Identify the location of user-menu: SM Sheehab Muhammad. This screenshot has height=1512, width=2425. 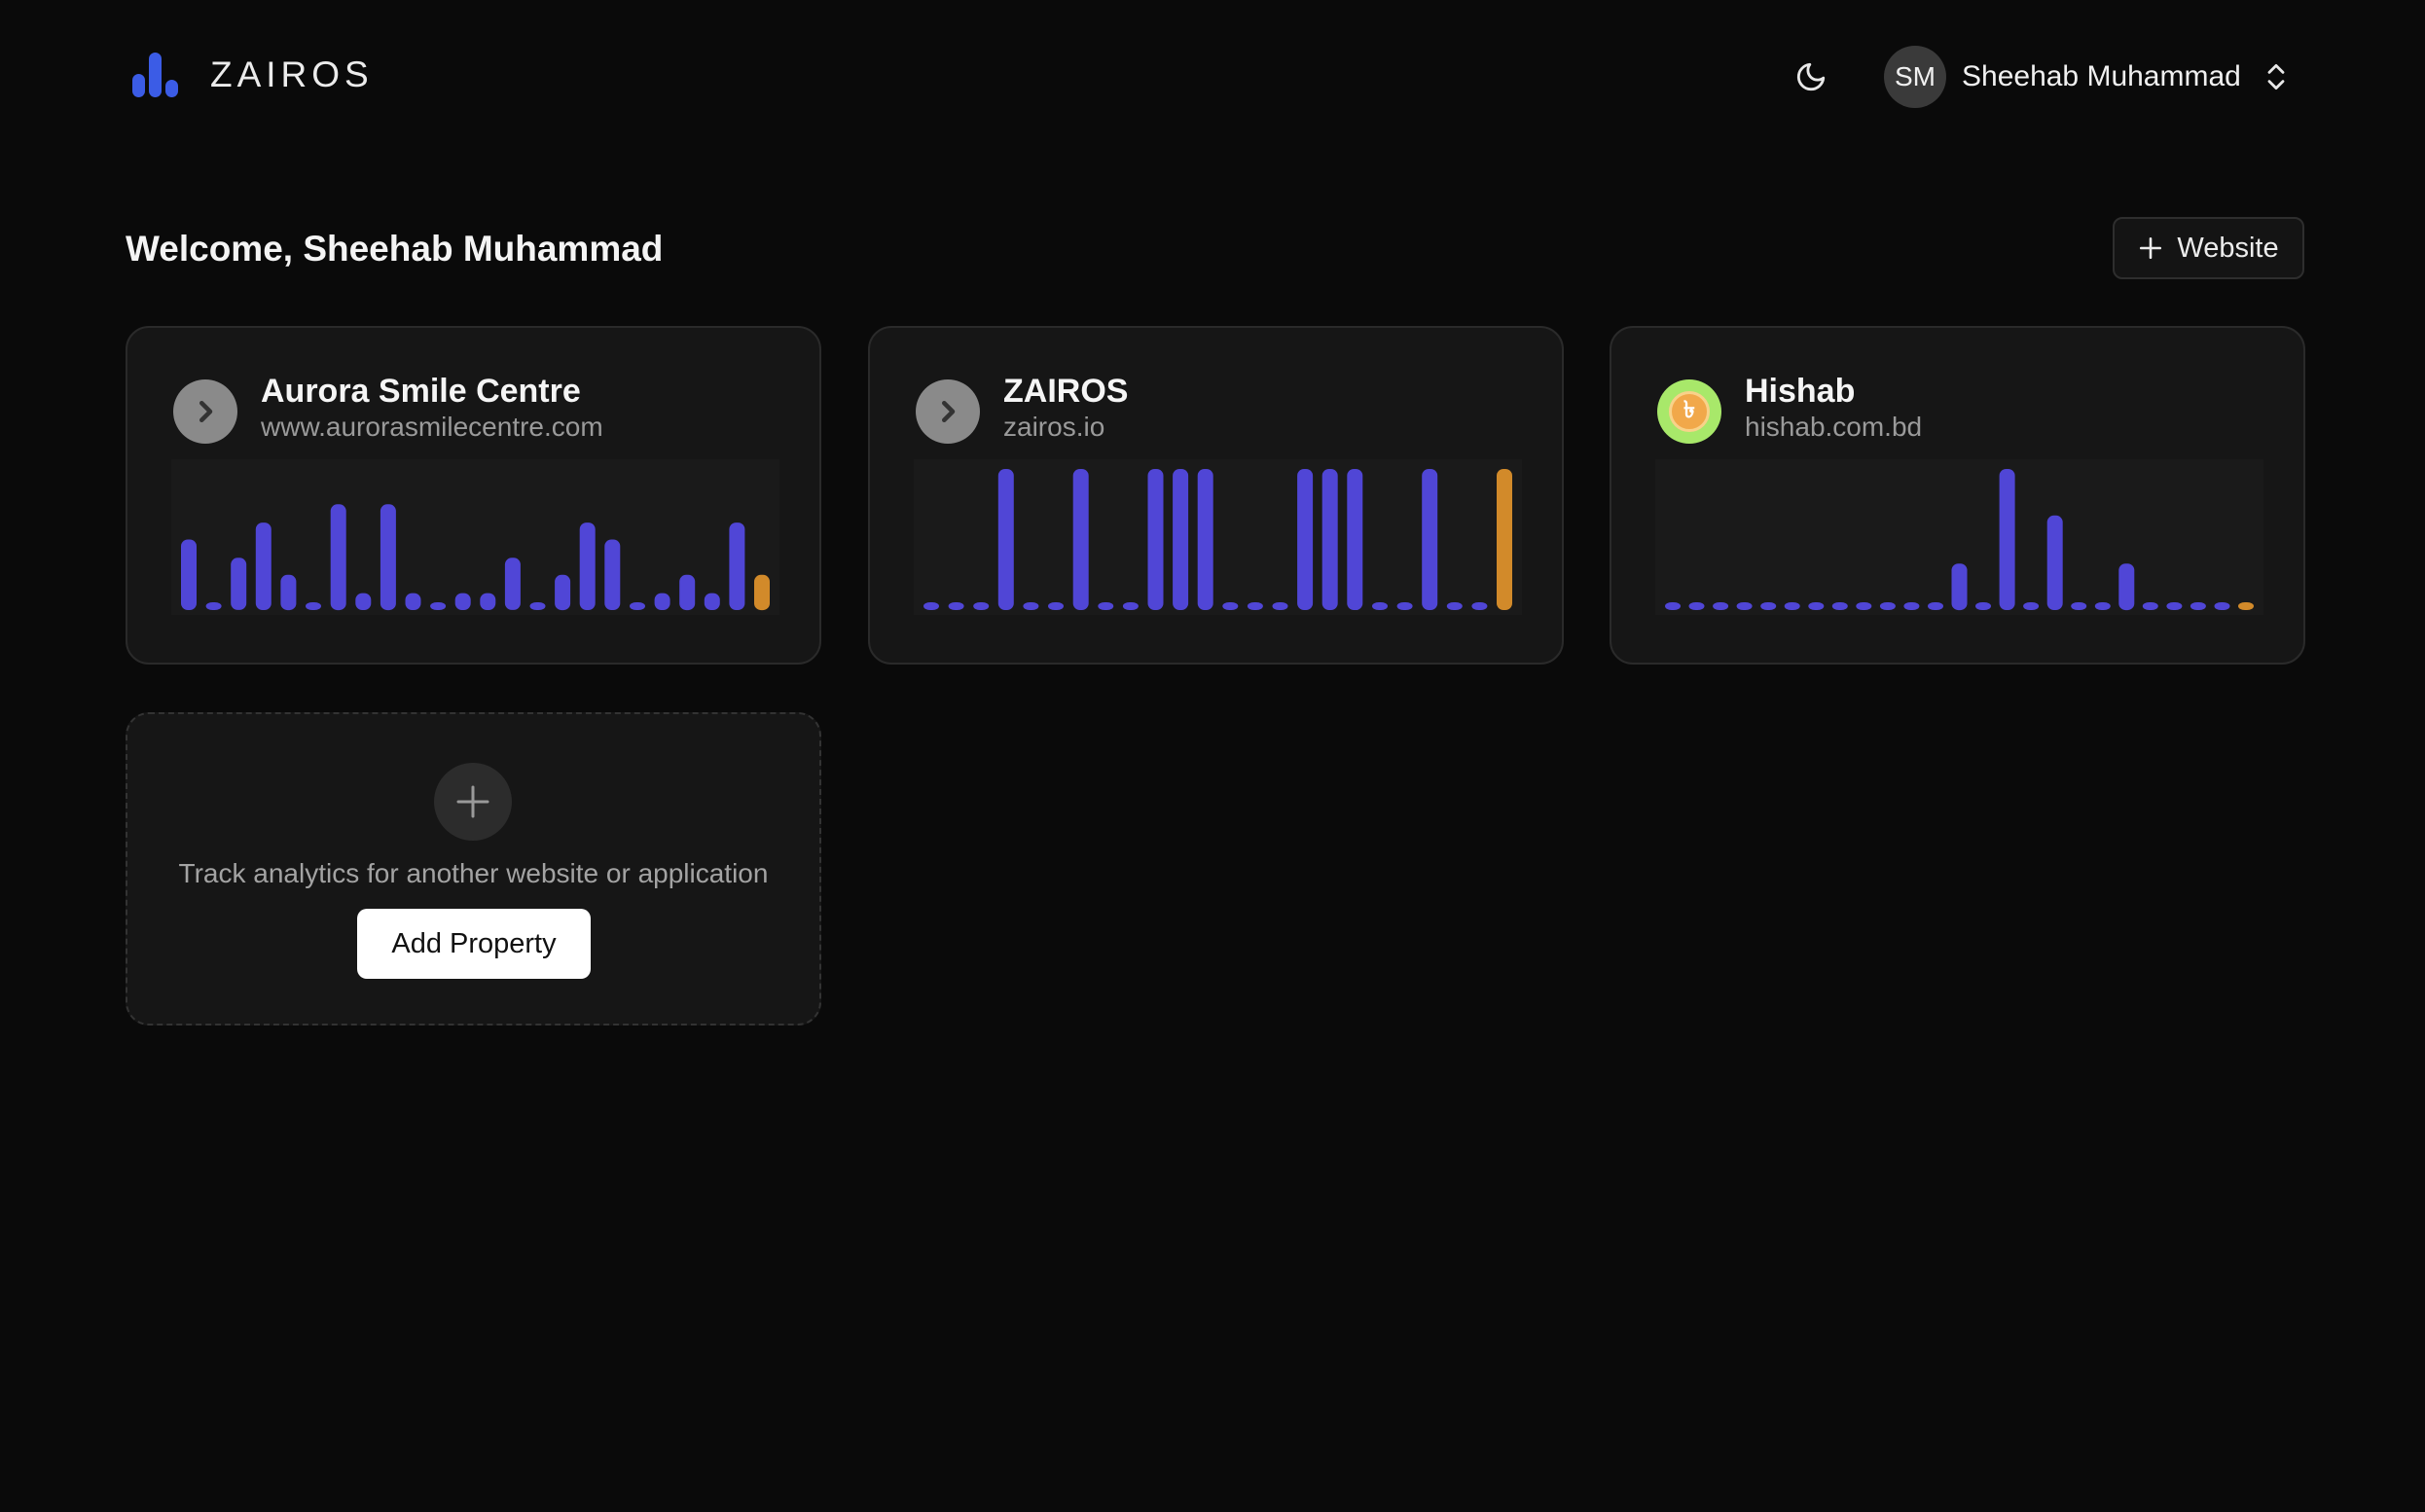
(2087, 77).